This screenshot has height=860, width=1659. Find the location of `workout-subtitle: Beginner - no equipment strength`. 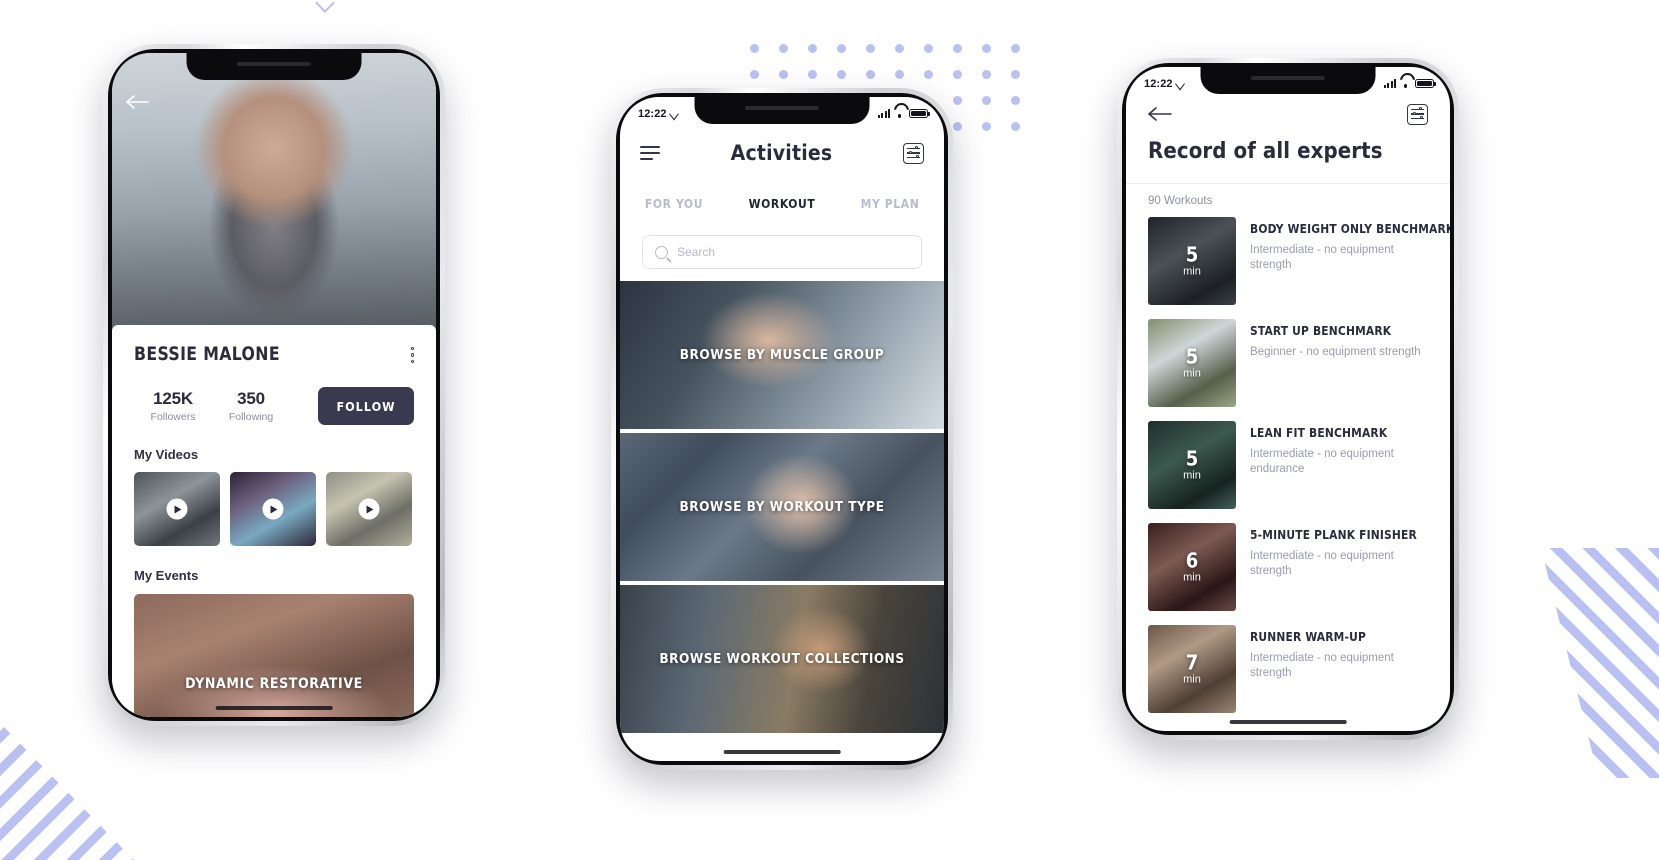

workout-subtitle: Beginner - no equipment strength is located at coordinates (1335, 352).